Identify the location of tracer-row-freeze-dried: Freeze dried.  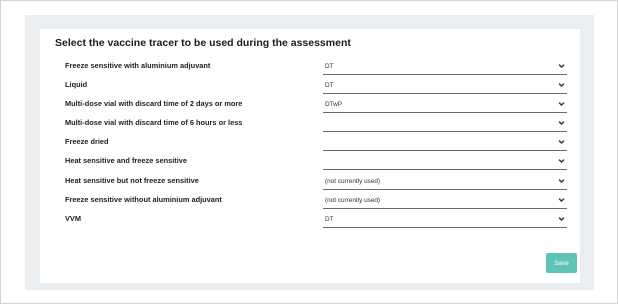
(310, 144).